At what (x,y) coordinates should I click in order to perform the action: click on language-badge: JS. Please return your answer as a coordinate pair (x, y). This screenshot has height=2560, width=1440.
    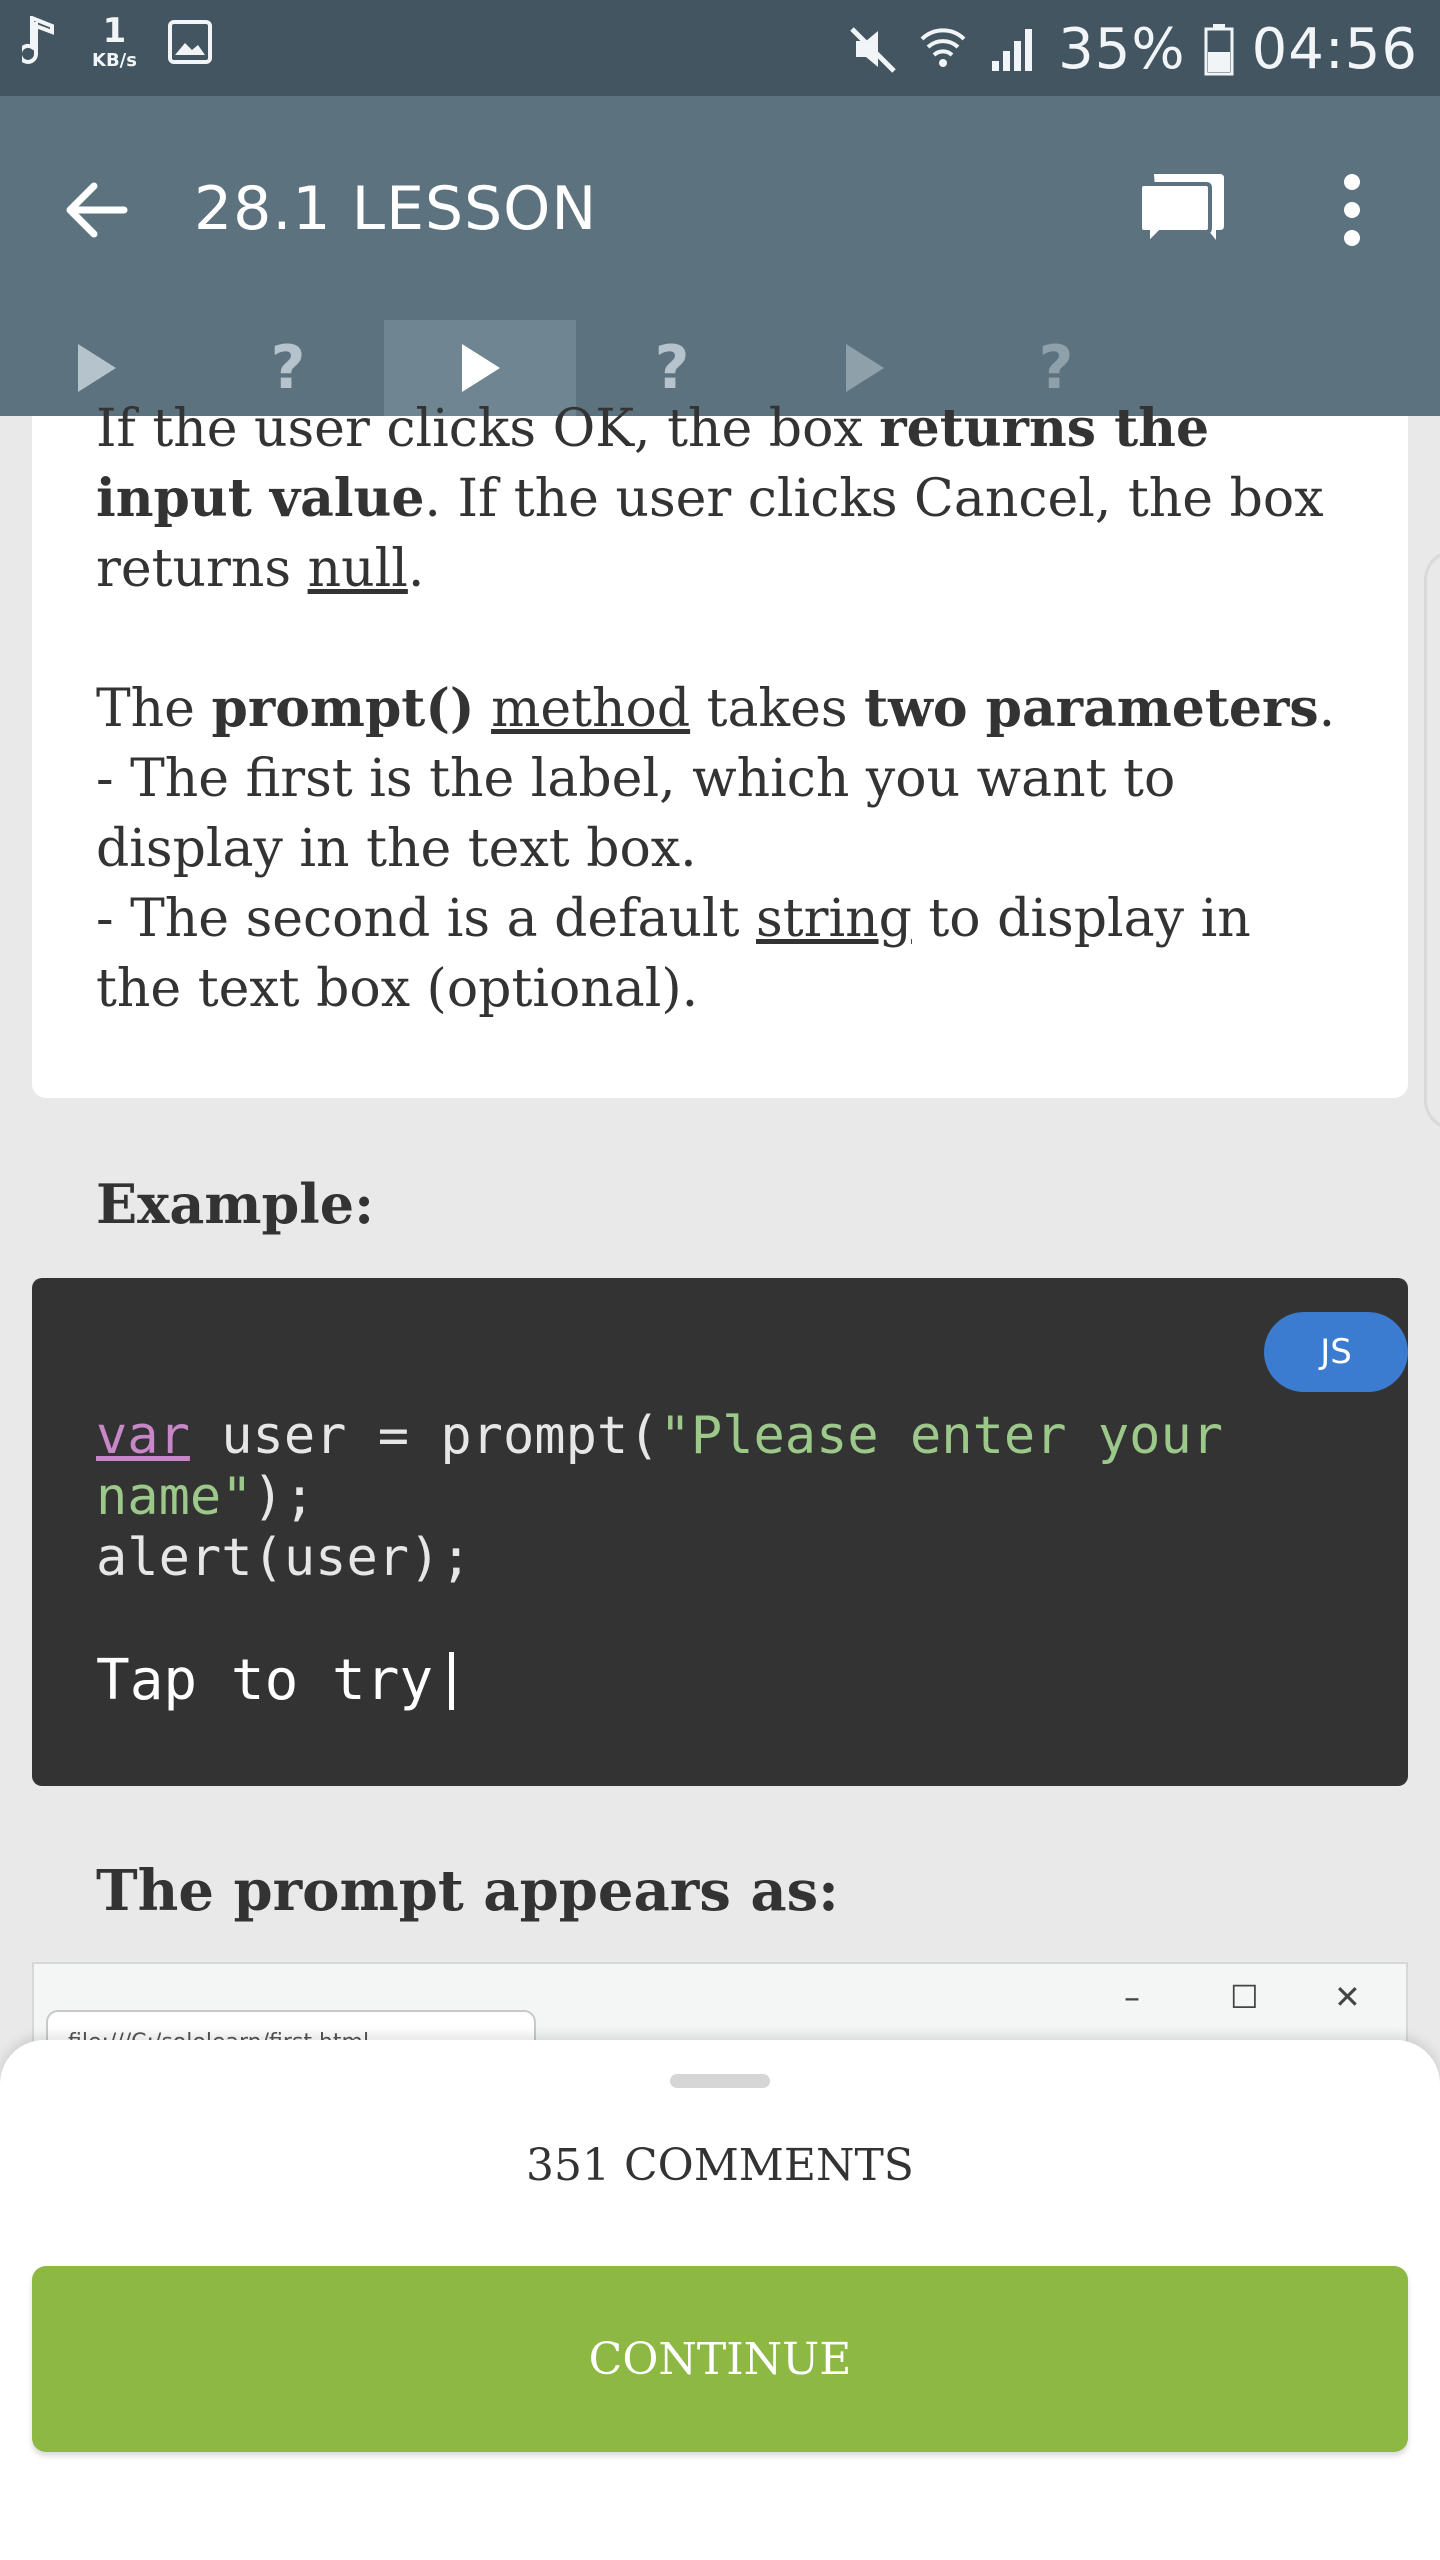
    Looking at the image, I should click on (1336, 1352).